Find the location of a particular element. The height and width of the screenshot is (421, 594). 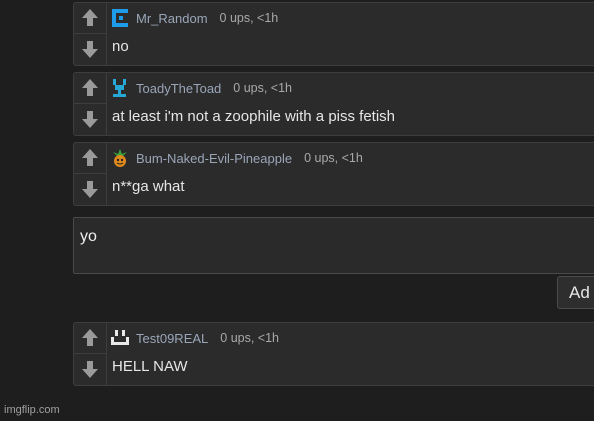

username-link: ToadyTheToad is located at coordinates (178, 88).